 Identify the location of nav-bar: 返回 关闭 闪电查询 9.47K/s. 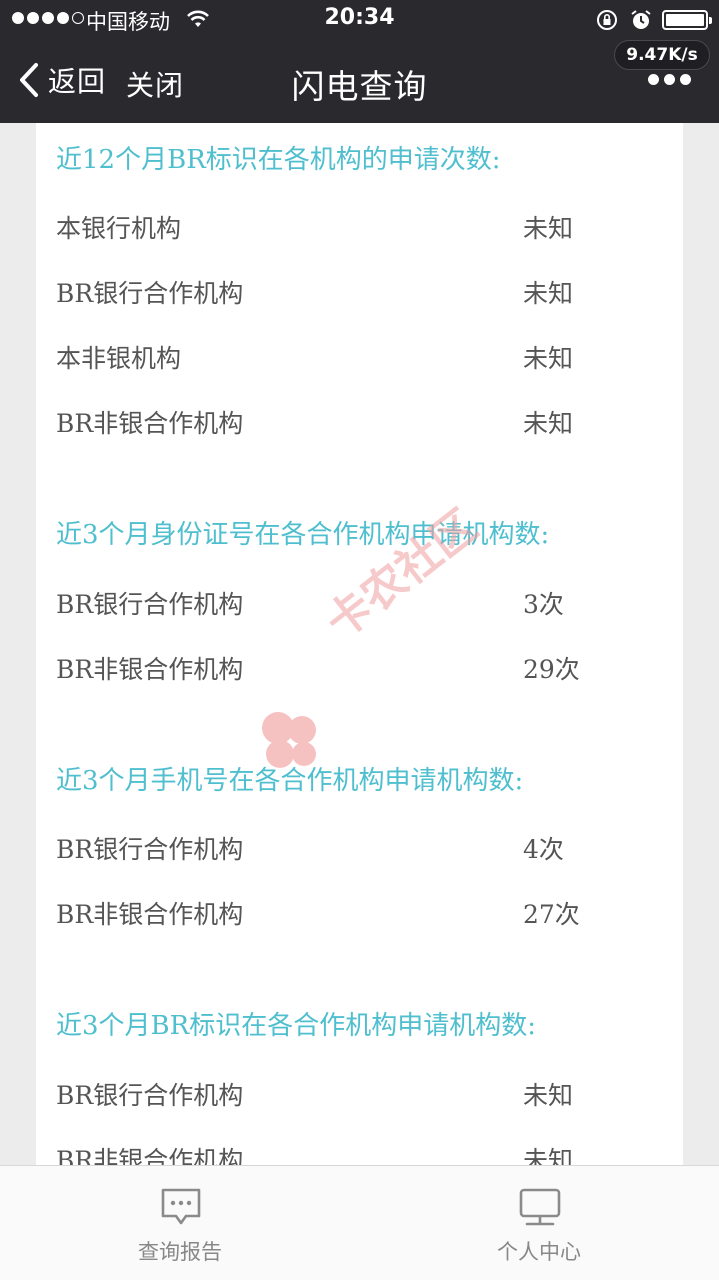
(359, 80).